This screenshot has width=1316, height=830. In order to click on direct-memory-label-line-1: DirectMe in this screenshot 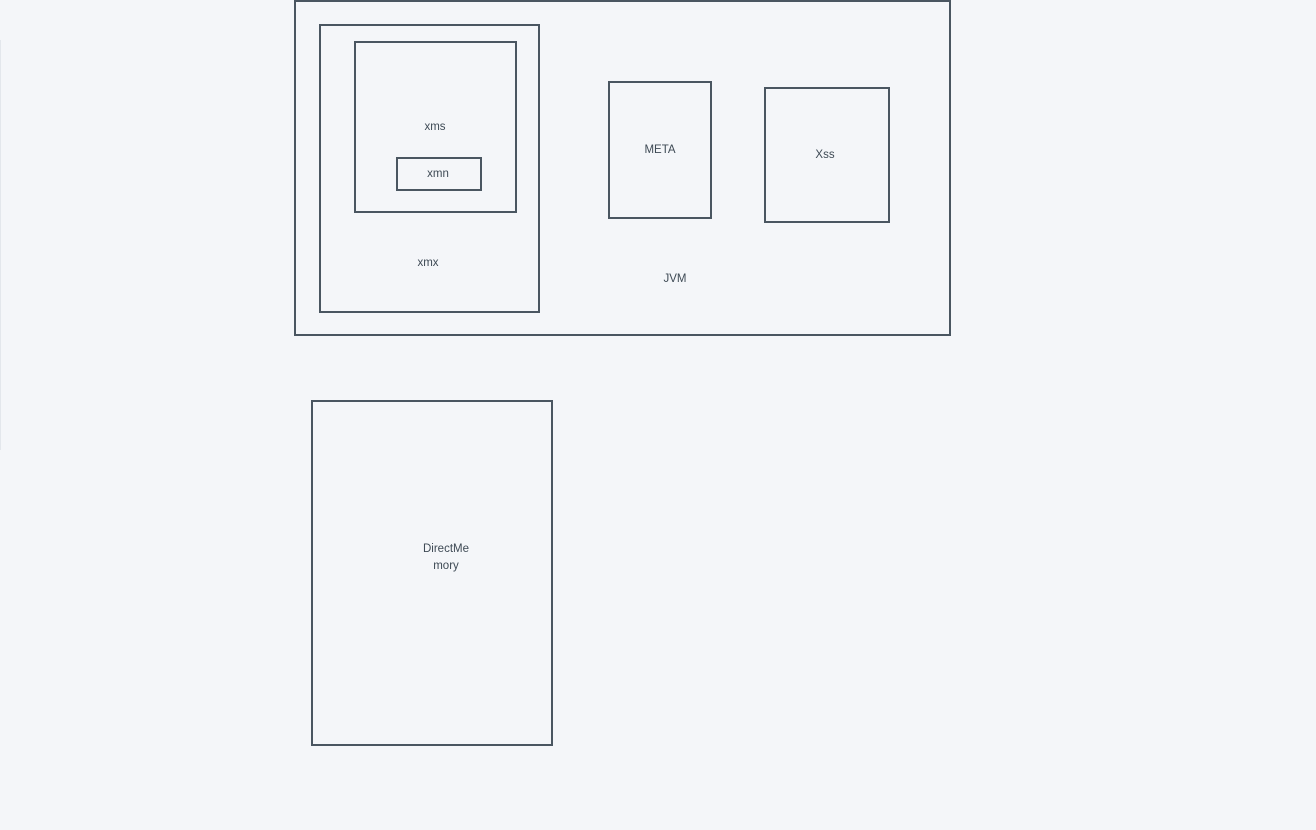, I will do `click(445, 549)`.